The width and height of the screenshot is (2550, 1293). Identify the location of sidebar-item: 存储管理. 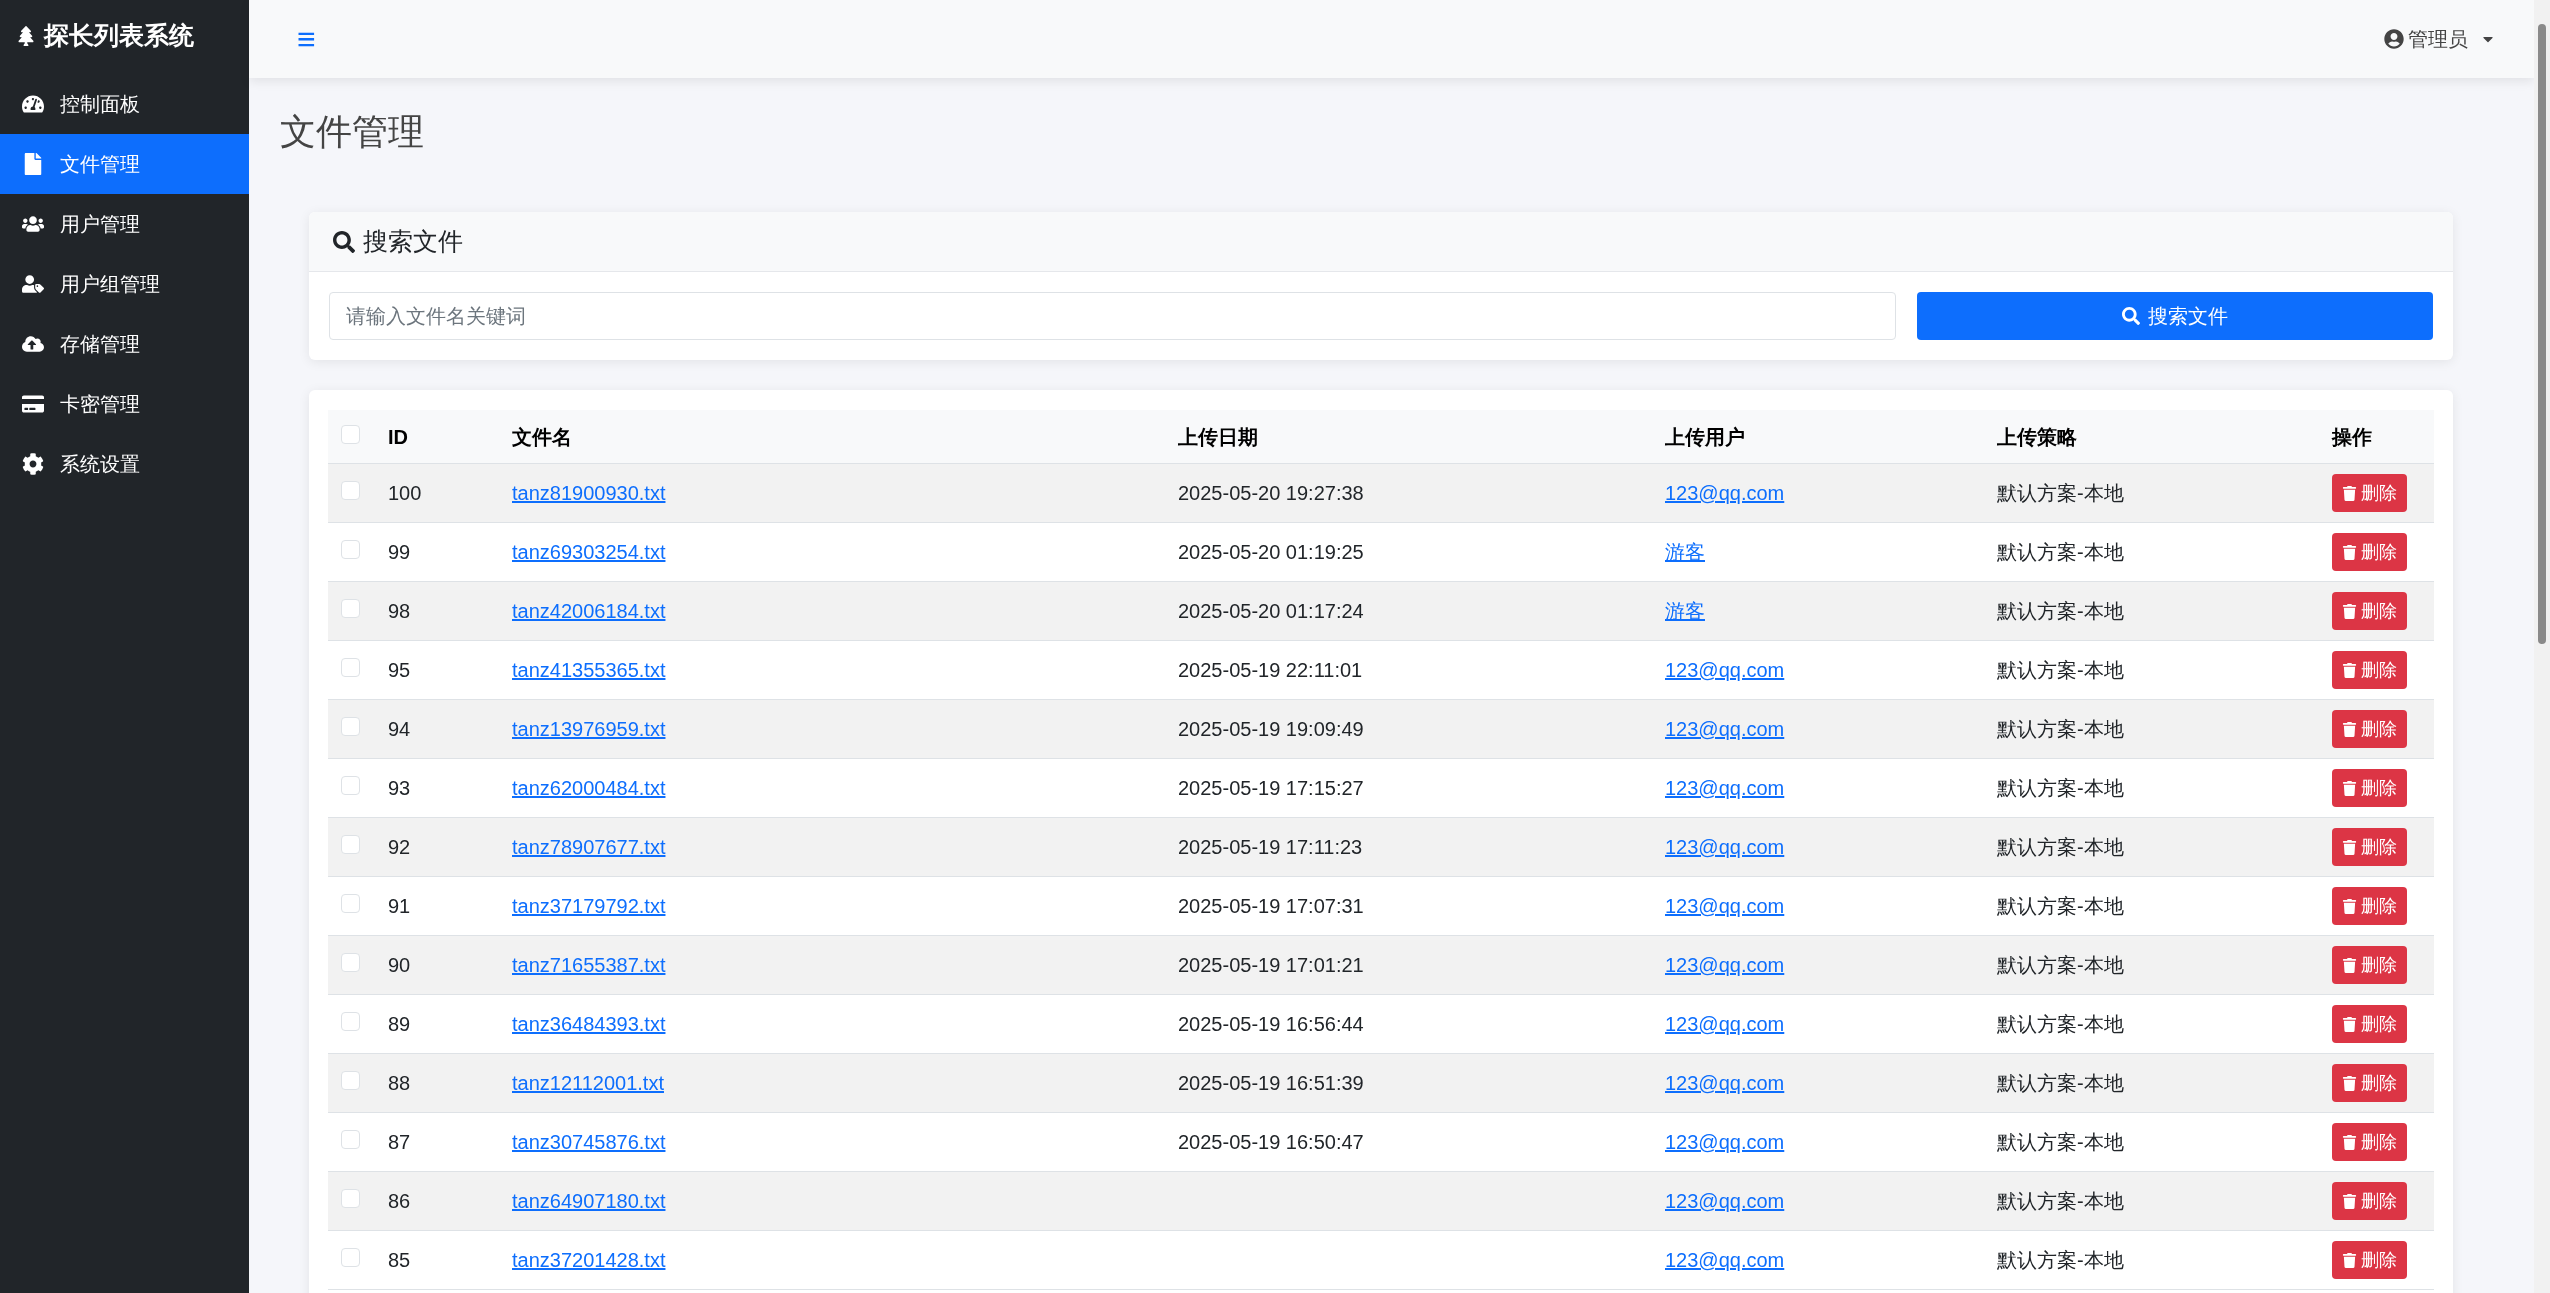
(124, 344).